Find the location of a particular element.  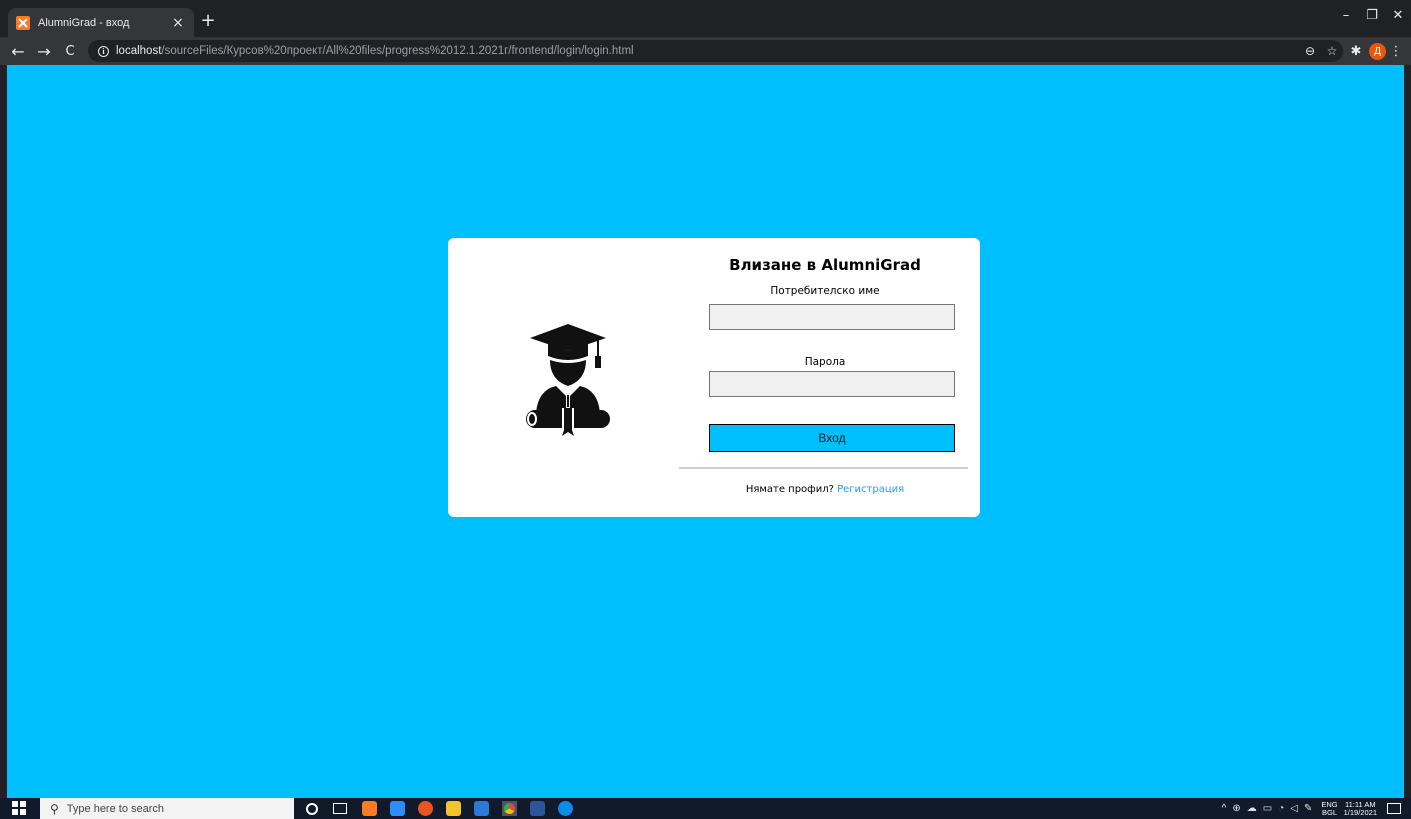

xampp-icon is located at coordinates (369, 808).